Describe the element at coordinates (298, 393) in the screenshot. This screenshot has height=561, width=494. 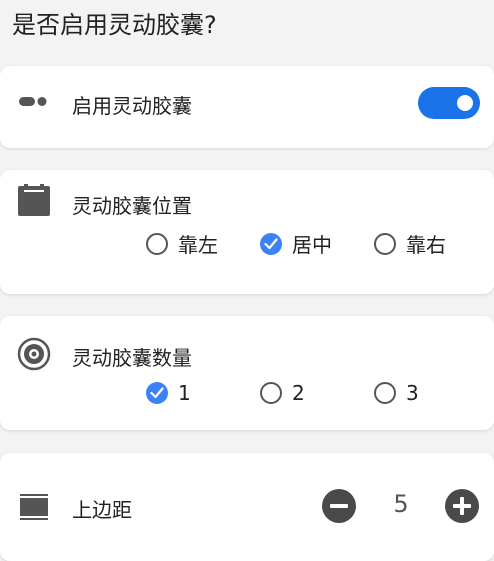
I see `count-option-2-label: 2` at that location.